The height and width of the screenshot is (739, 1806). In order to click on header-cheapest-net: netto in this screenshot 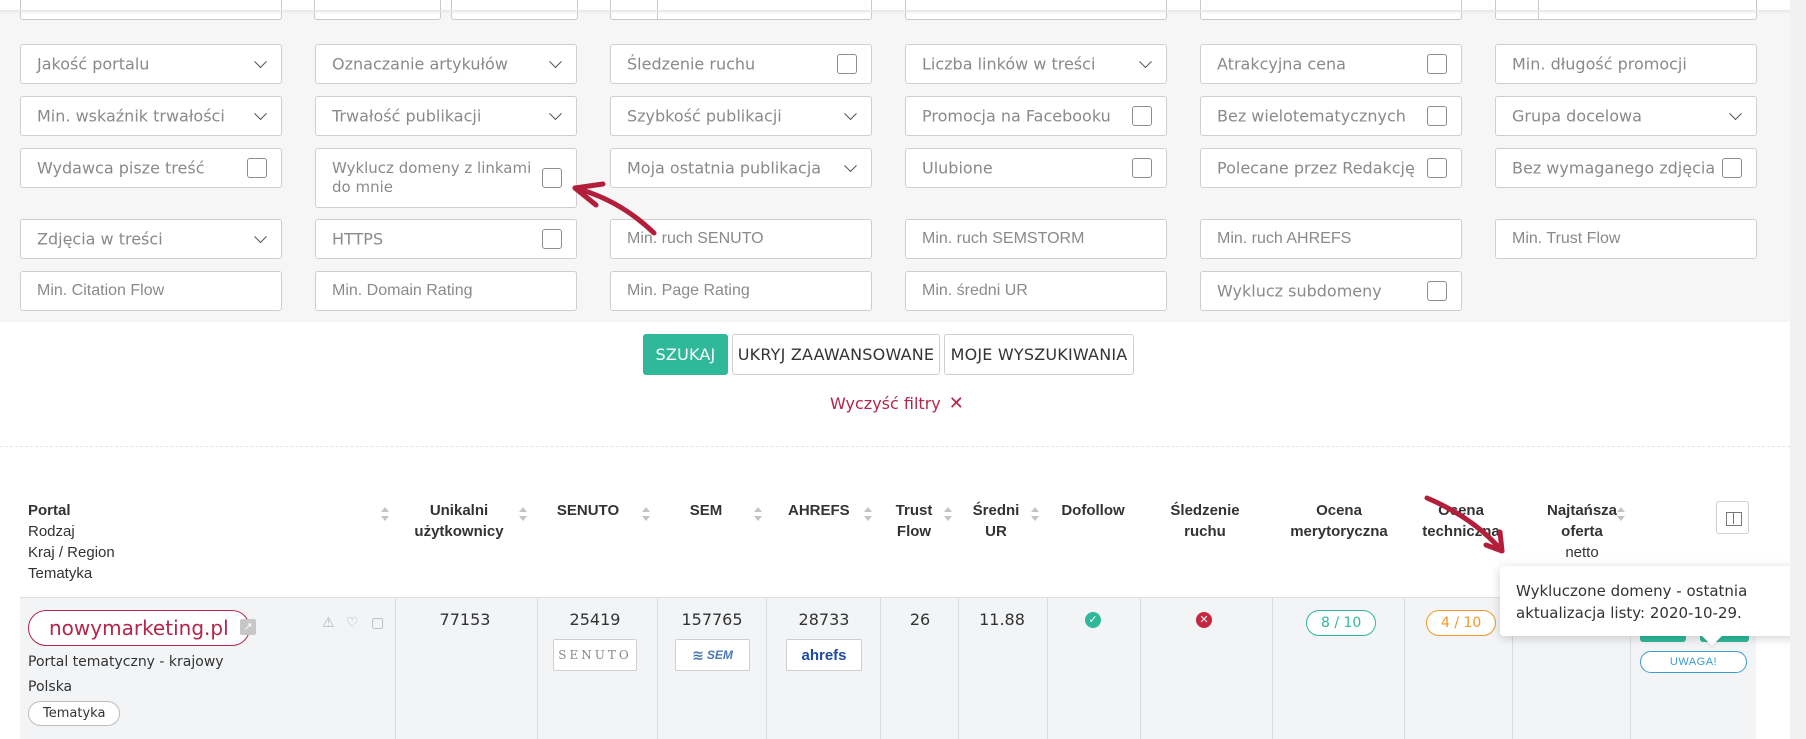, I will do `click(1582, 552)`.